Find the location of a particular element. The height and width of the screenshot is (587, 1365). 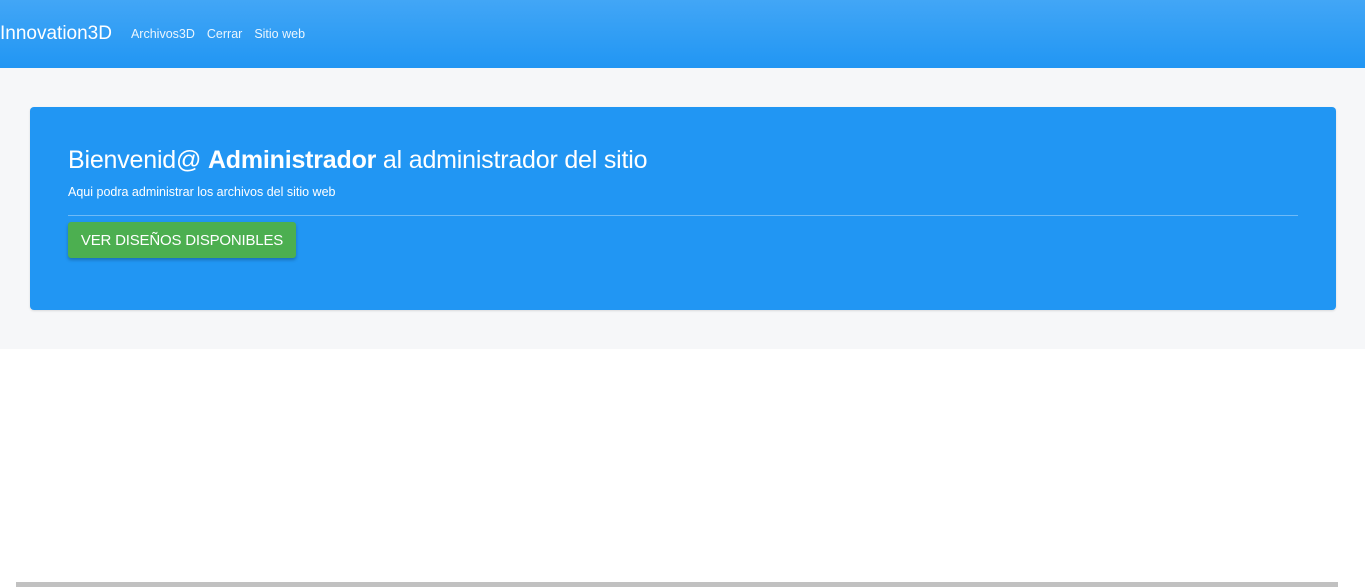

nav-links: Archivos3D Cerrar Sitio web is located at coordinates (224, 34).